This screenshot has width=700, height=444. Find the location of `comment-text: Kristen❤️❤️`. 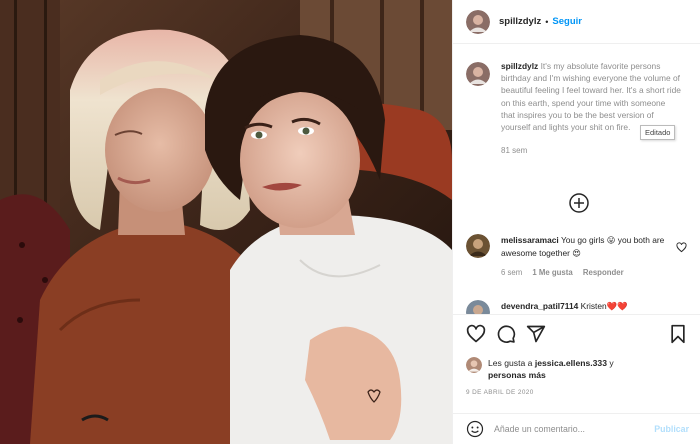

comment-text: Kristen❤️❤️ is located at coordinates (604, 306).